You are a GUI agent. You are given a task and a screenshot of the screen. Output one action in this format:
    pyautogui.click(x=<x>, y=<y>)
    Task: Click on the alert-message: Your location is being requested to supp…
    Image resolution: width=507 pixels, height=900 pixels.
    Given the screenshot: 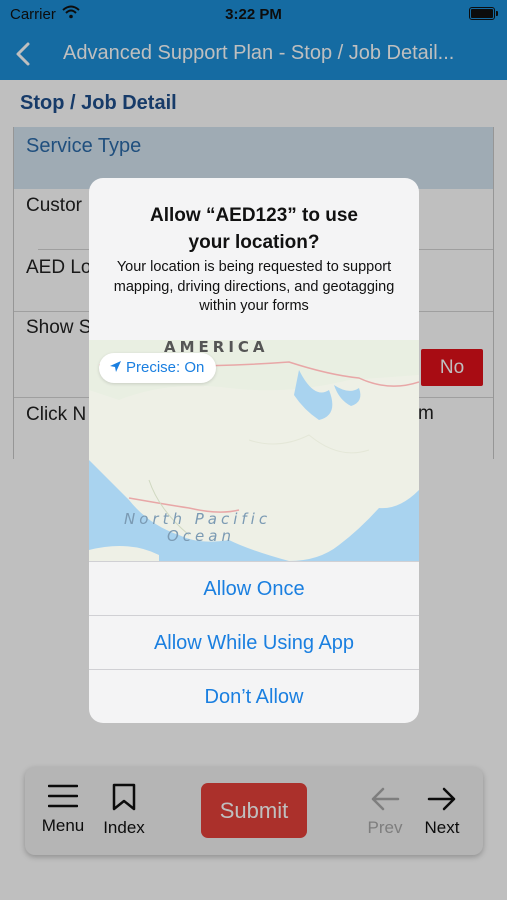 What is the action you would take?
    pyautogui.click(x=254, y=286)
    